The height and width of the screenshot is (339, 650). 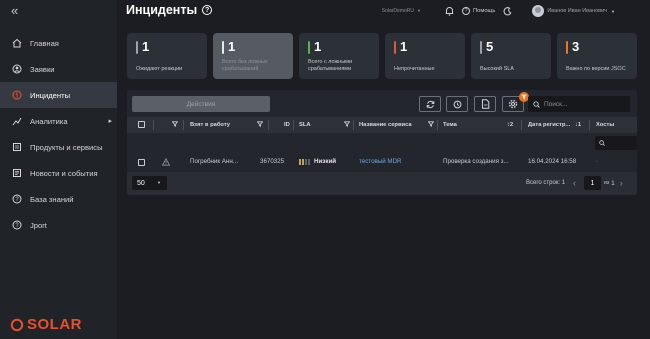 What do you see at coordinates (573, 11) in the screenshot?
I see `user-menu: Иванов Иван Иванович ▼` at bounding box center [573, 11].